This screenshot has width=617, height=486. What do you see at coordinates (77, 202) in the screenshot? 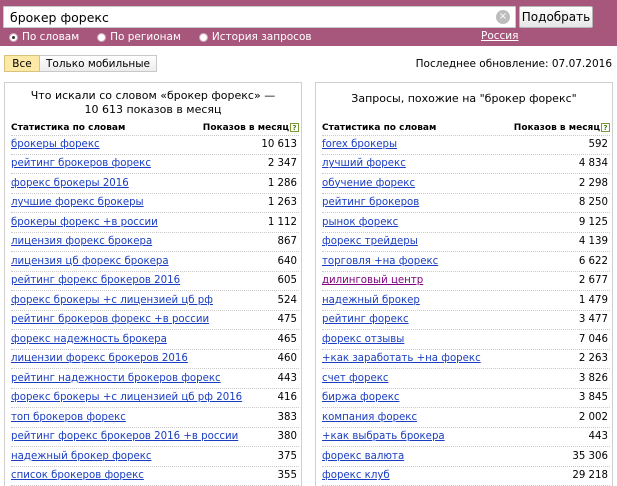
I see `phrase-link: лучшие форекс брокеры` at bounding box center [77, 202].